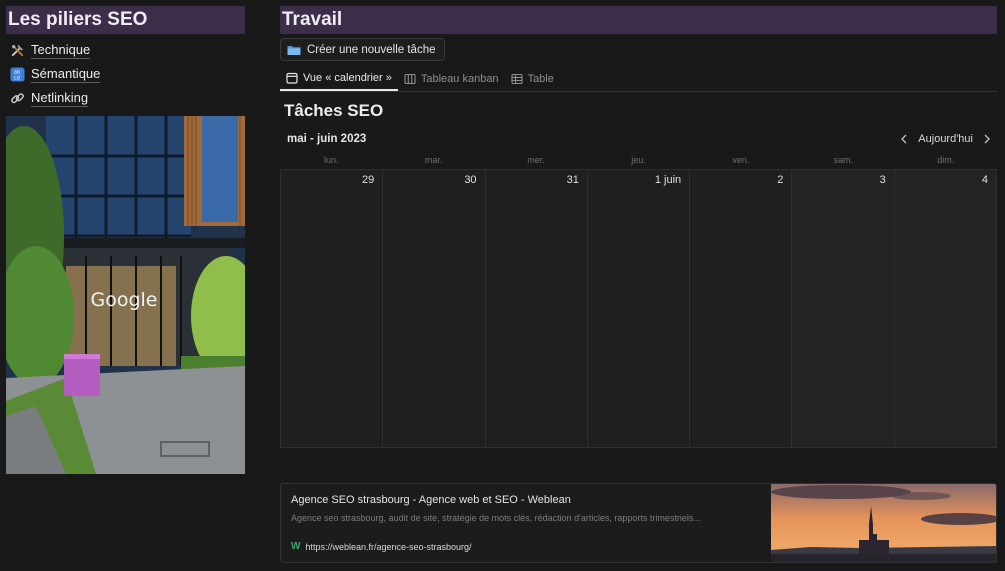 The image size is (1005, 571). Describe the element at coordinates (984, 180) in the screenshot. I see `day-number: 4` at that location.